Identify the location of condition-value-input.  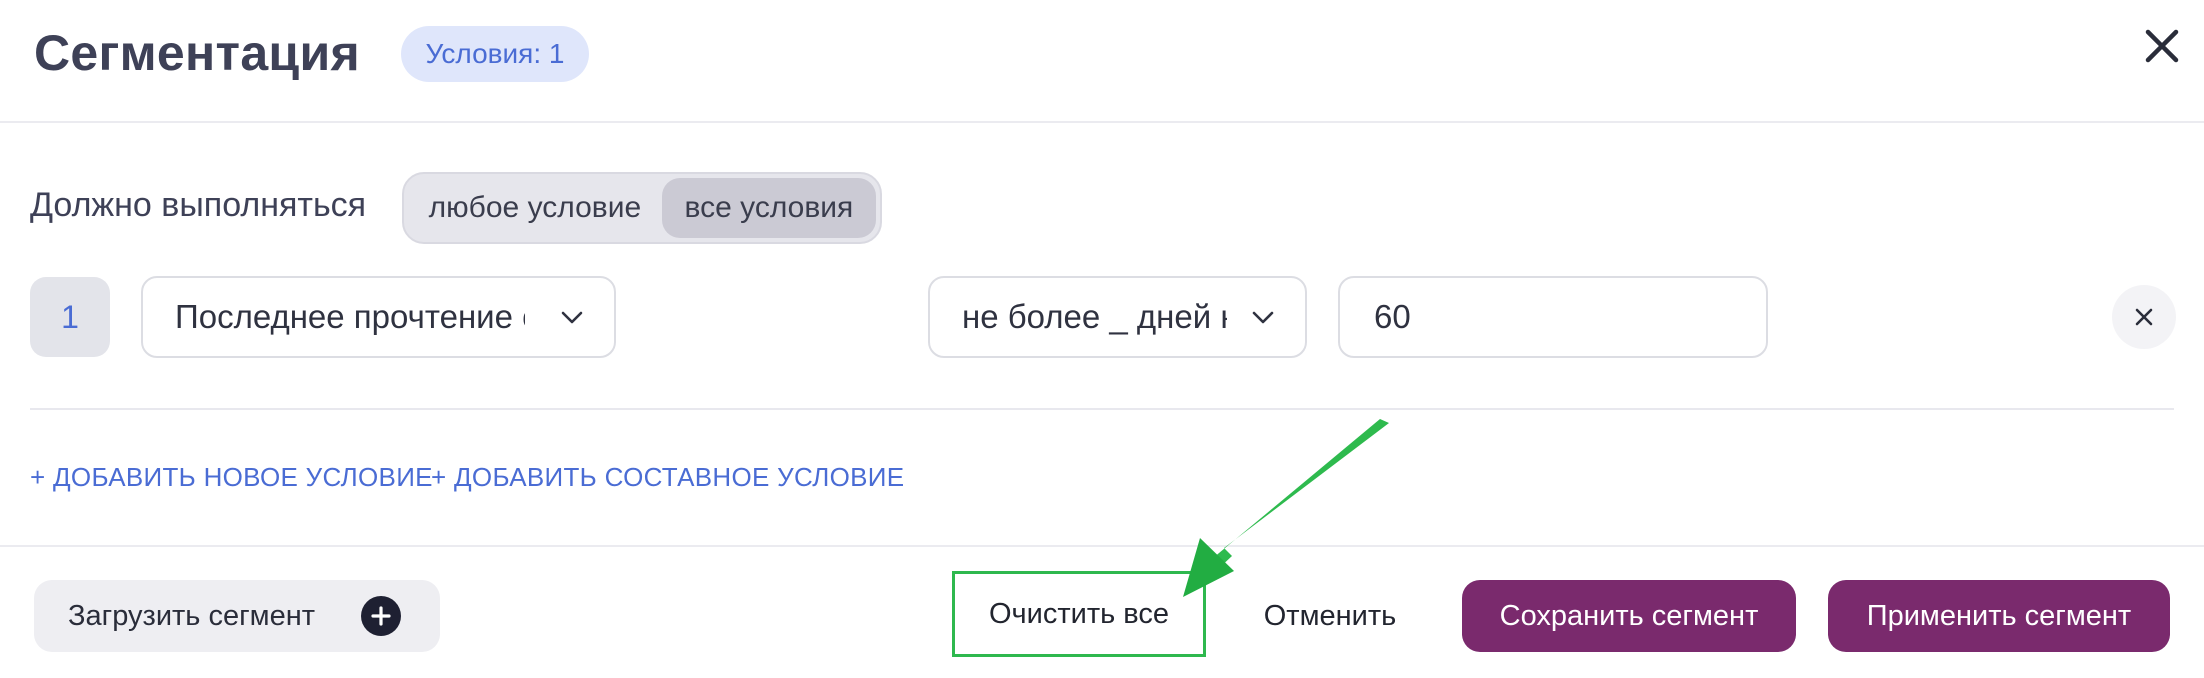
(1553, 317).